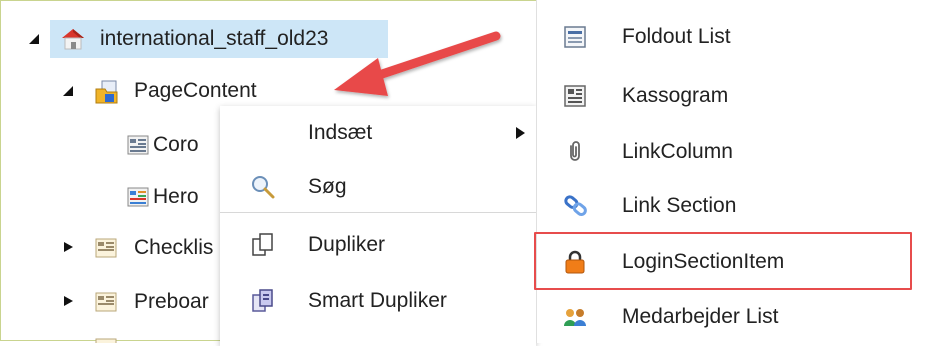  Describe the element at coordinates (723, 261) in the screenshot. I see `annotation-highlight-box` at that location.